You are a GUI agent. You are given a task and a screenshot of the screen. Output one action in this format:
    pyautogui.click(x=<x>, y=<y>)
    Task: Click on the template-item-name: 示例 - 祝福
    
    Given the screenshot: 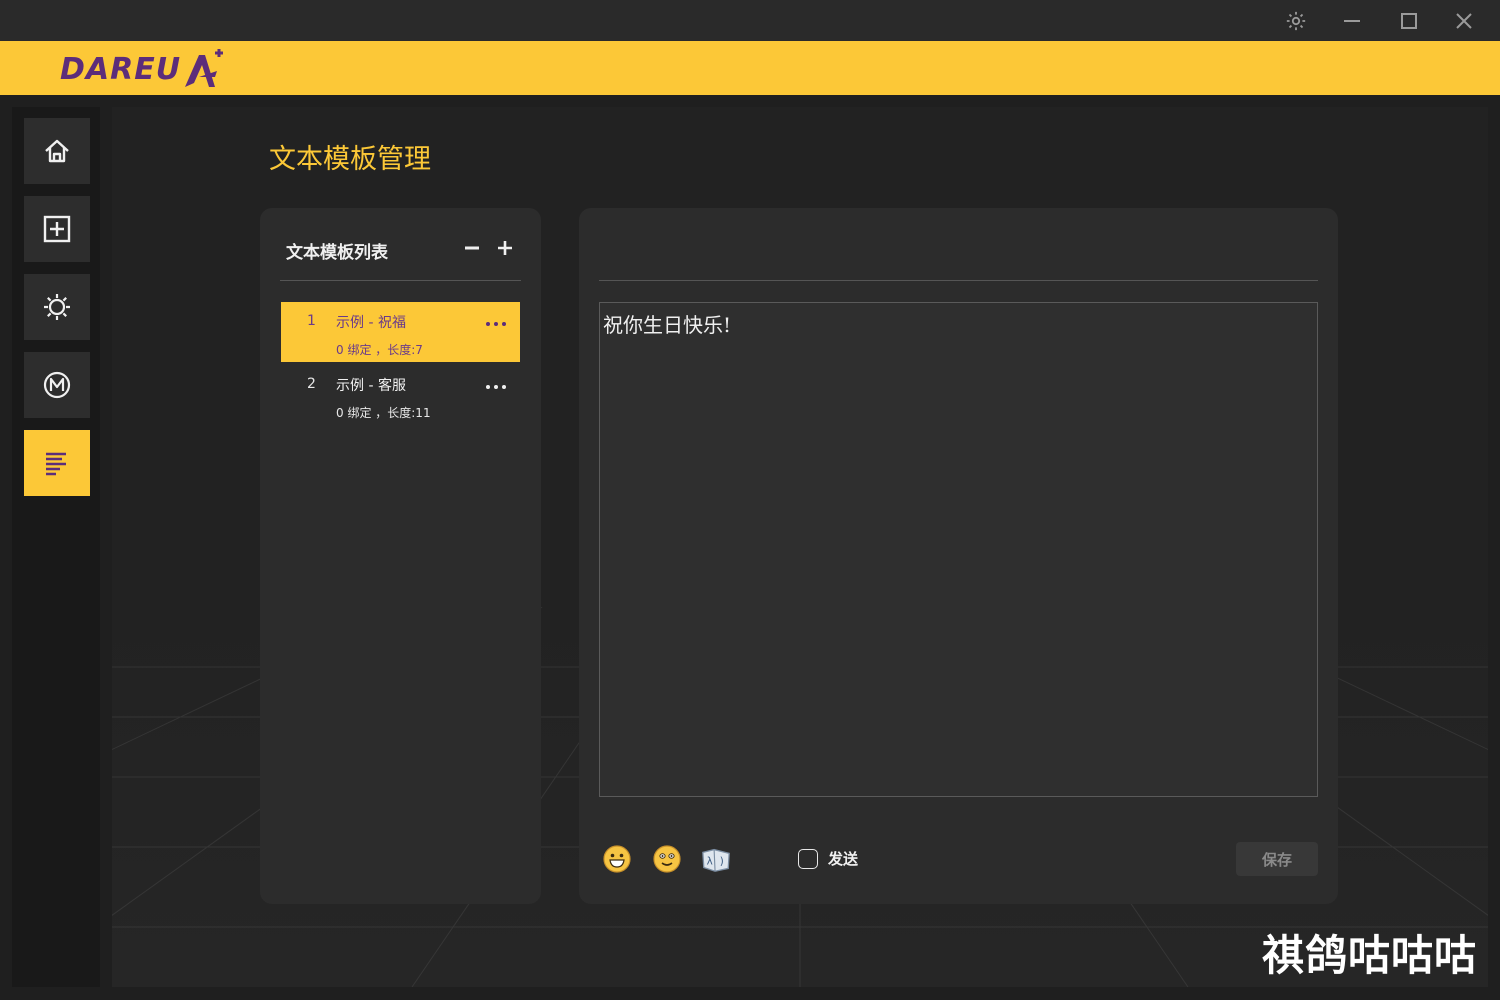 What is the action you would take?
    pyautogui.click(x=371, y=323)
    